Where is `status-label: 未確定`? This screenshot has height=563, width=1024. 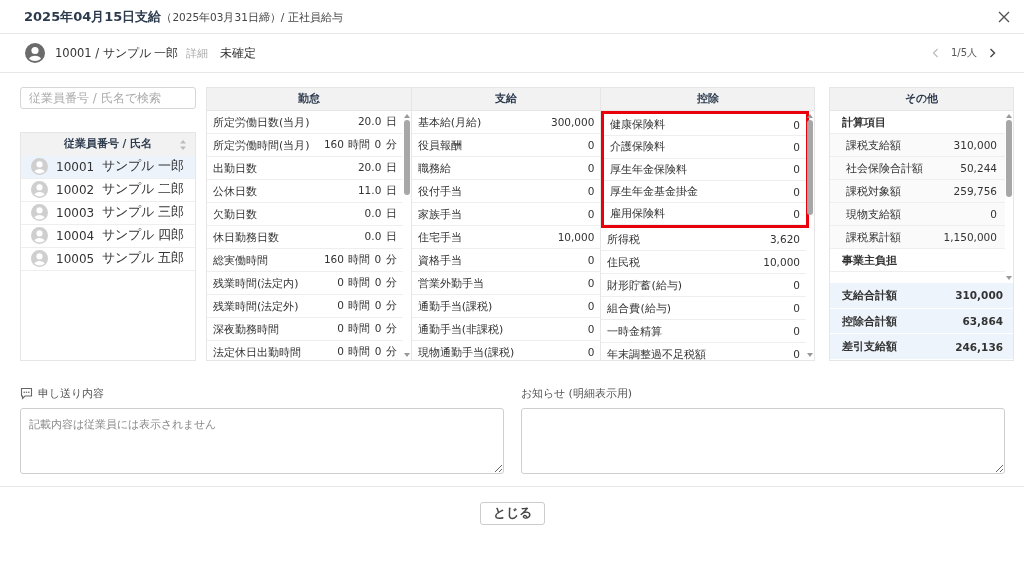
status-label: 未確定 is located at coordinates (238, 53).